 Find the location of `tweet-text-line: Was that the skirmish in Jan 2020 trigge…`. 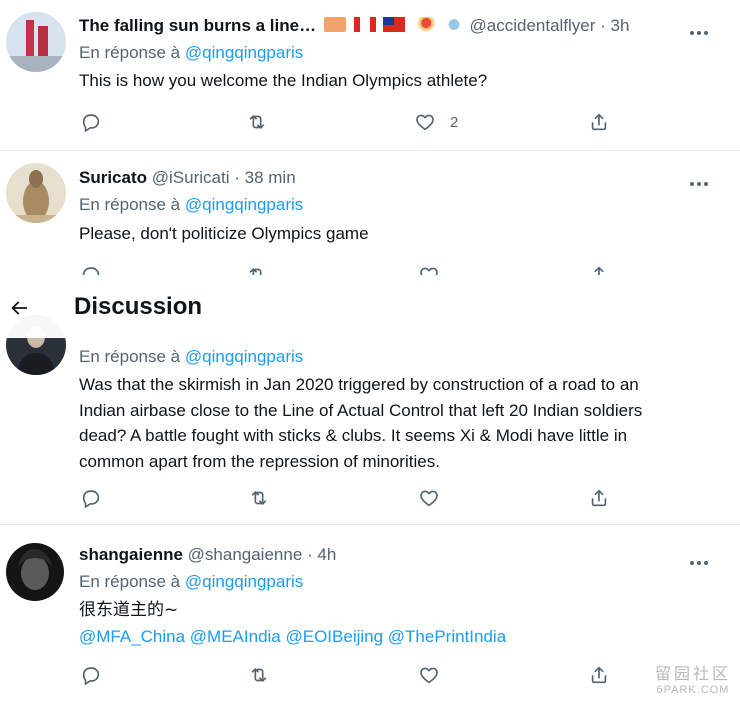

tweet-text-line: Was that the skirmish in Jan 2020 trigge… is located at coordinates (359, 384).